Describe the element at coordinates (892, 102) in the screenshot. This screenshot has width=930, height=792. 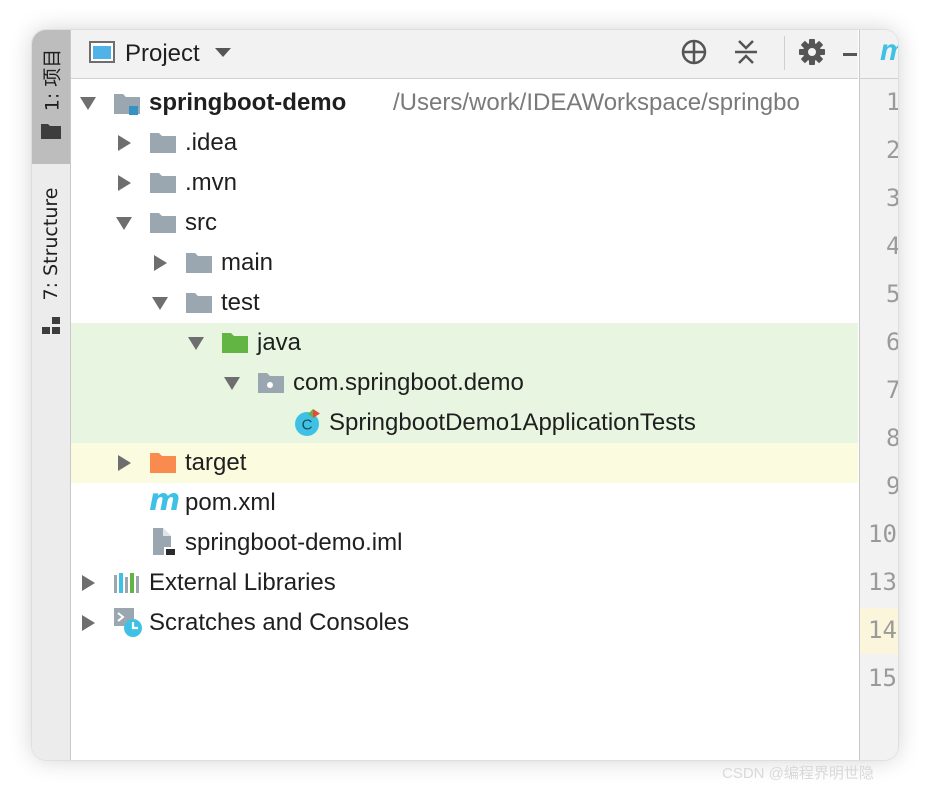
I see `line-number: 1` at that location.